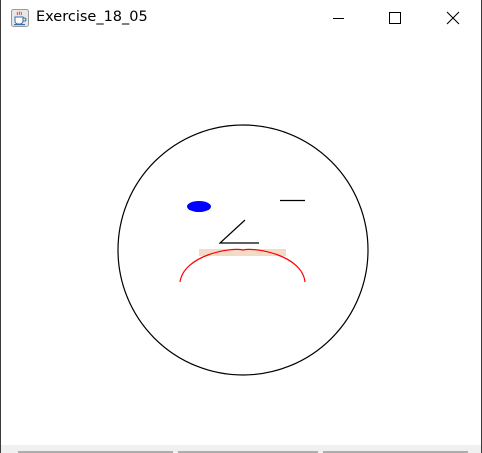 This screenshot has width=482, height=453. What do you see at coordinates (238, 231) in the screenshot?
I see `nose` at bounding box center [238, 231].